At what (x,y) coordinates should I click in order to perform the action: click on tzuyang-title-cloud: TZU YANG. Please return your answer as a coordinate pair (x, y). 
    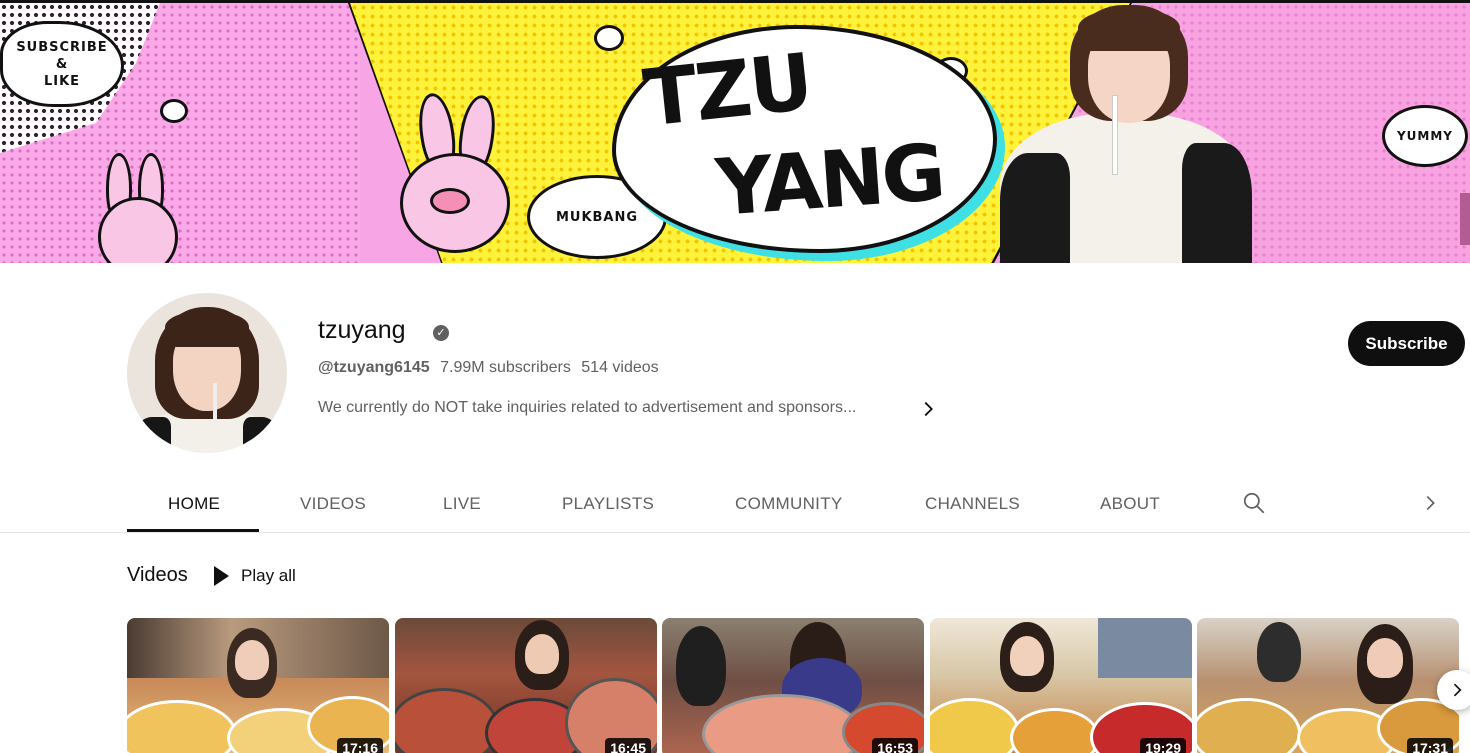
    Looking at the image, I should click on (804, 139).